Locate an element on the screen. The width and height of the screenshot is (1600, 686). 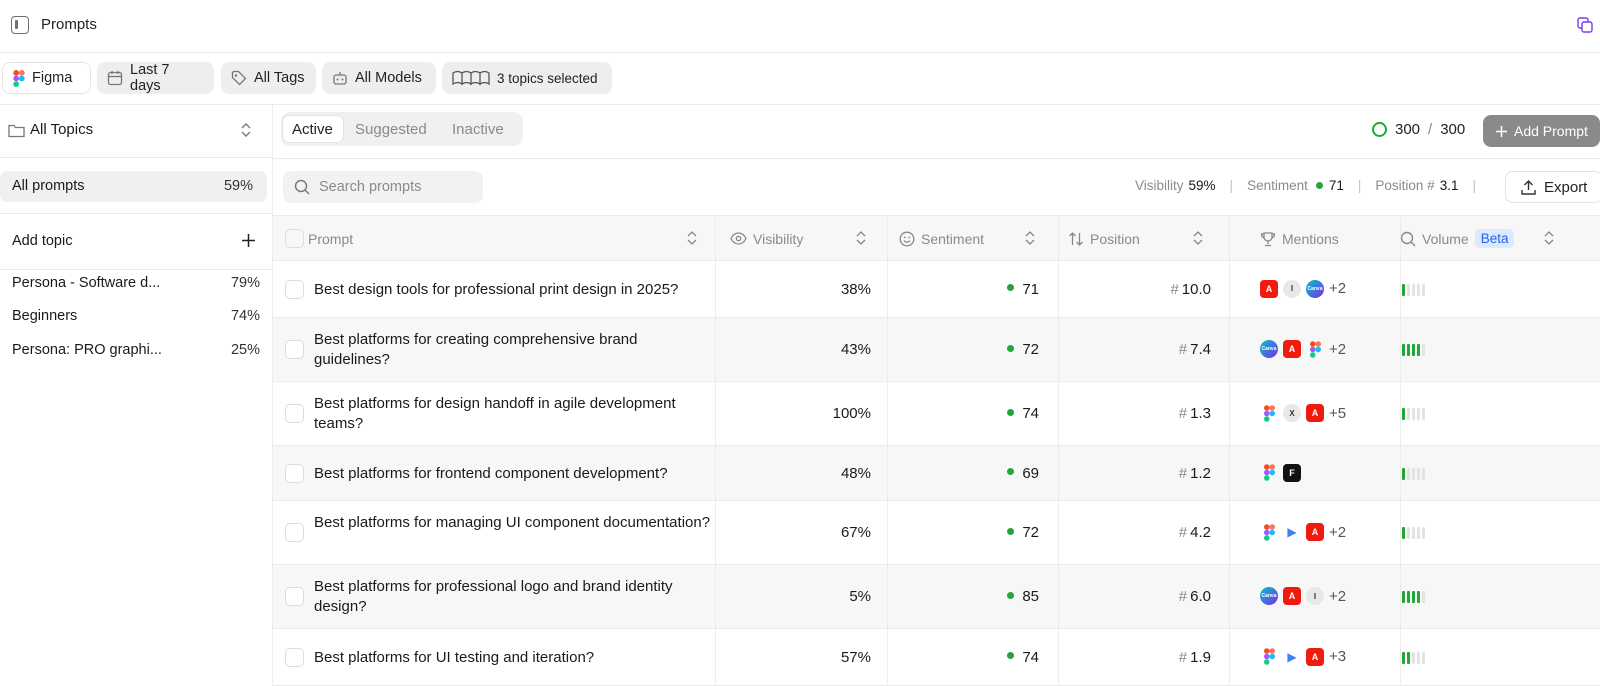
sidebar-toggle-icon is located at coordinates (20, 25).